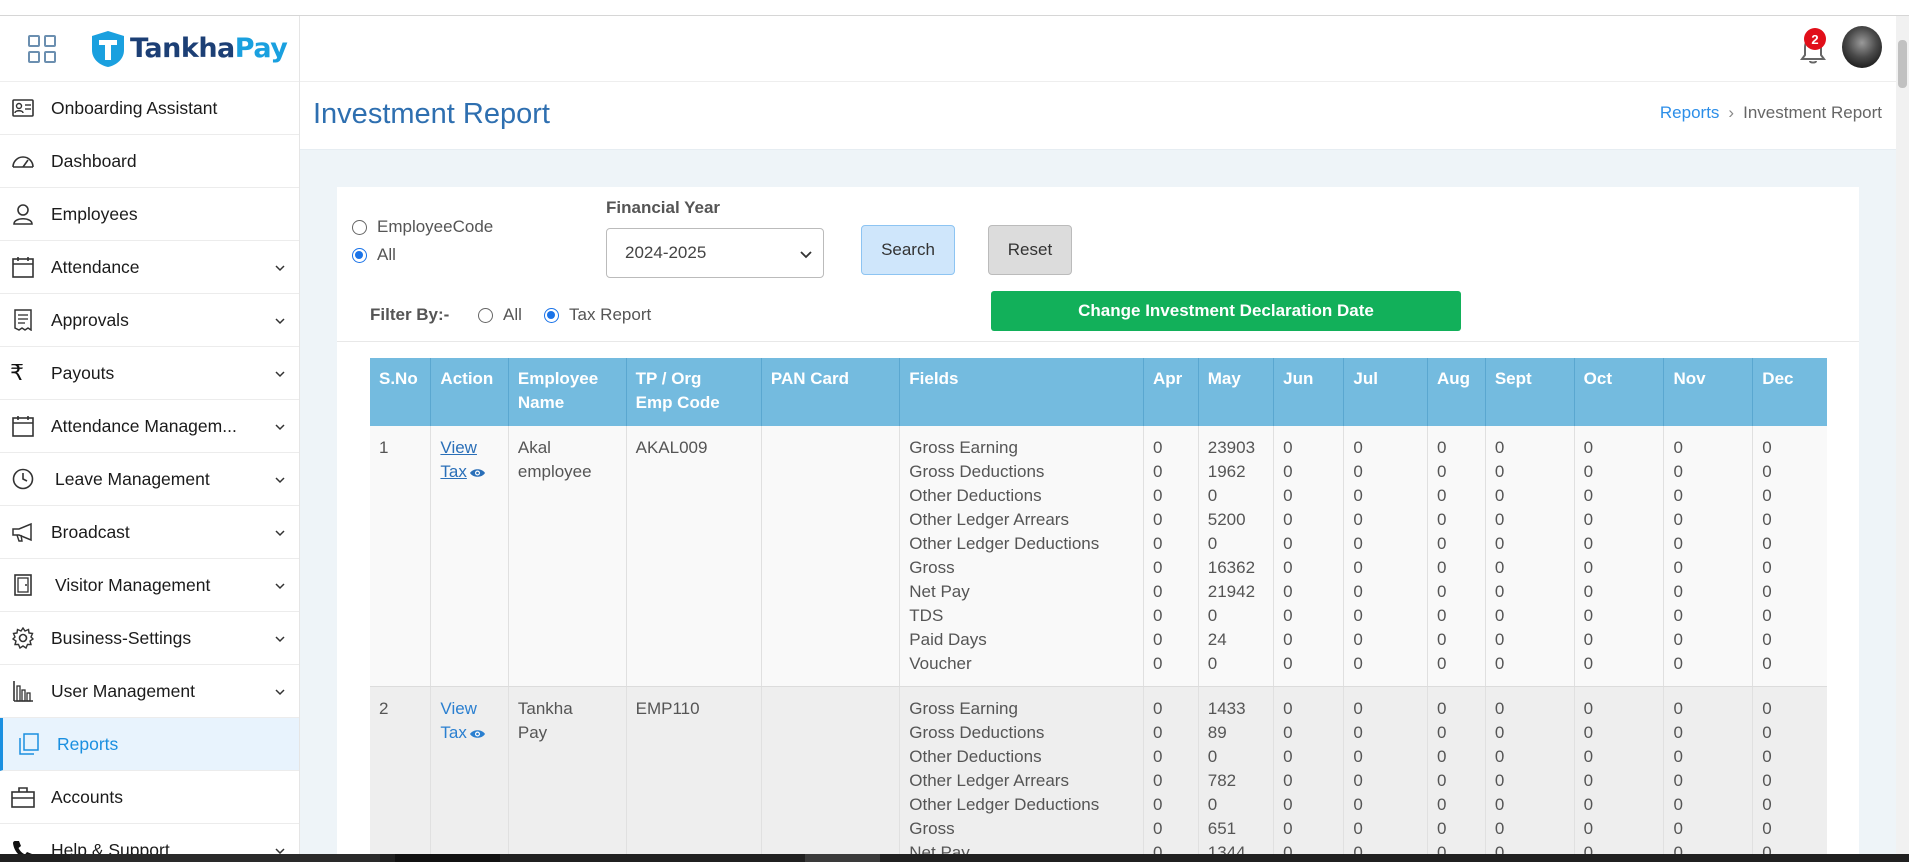  Describe the element at coordinates (1789, 392) in the screenshot. I see `col-header-dec: Dec` at that location.